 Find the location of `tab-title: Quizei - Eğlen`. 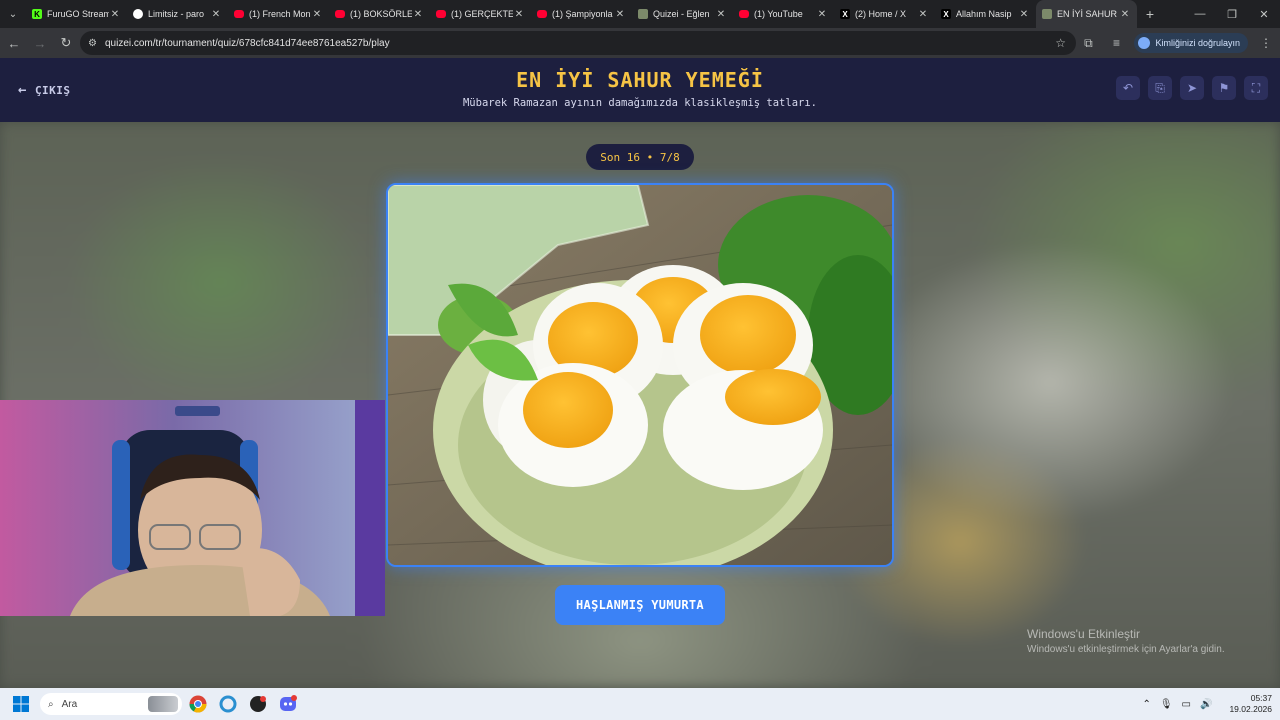

tab-title: Quizei - Eğlen is located at coordinates (681, 14).